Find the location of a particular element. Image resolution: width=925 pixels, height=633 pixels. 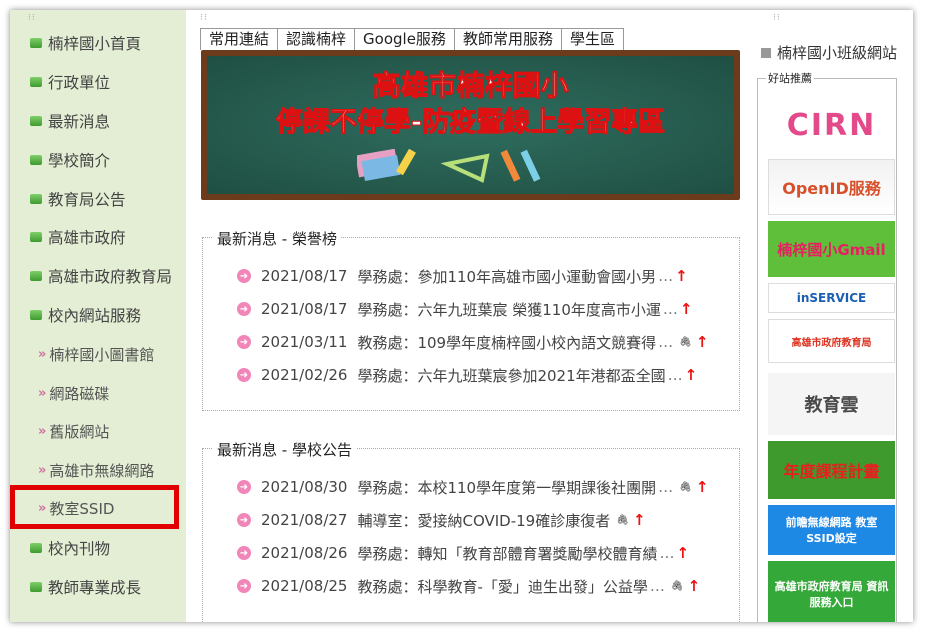

nav-item-edu-bureau: 教育局公告 is located at coordinates (78, 199).